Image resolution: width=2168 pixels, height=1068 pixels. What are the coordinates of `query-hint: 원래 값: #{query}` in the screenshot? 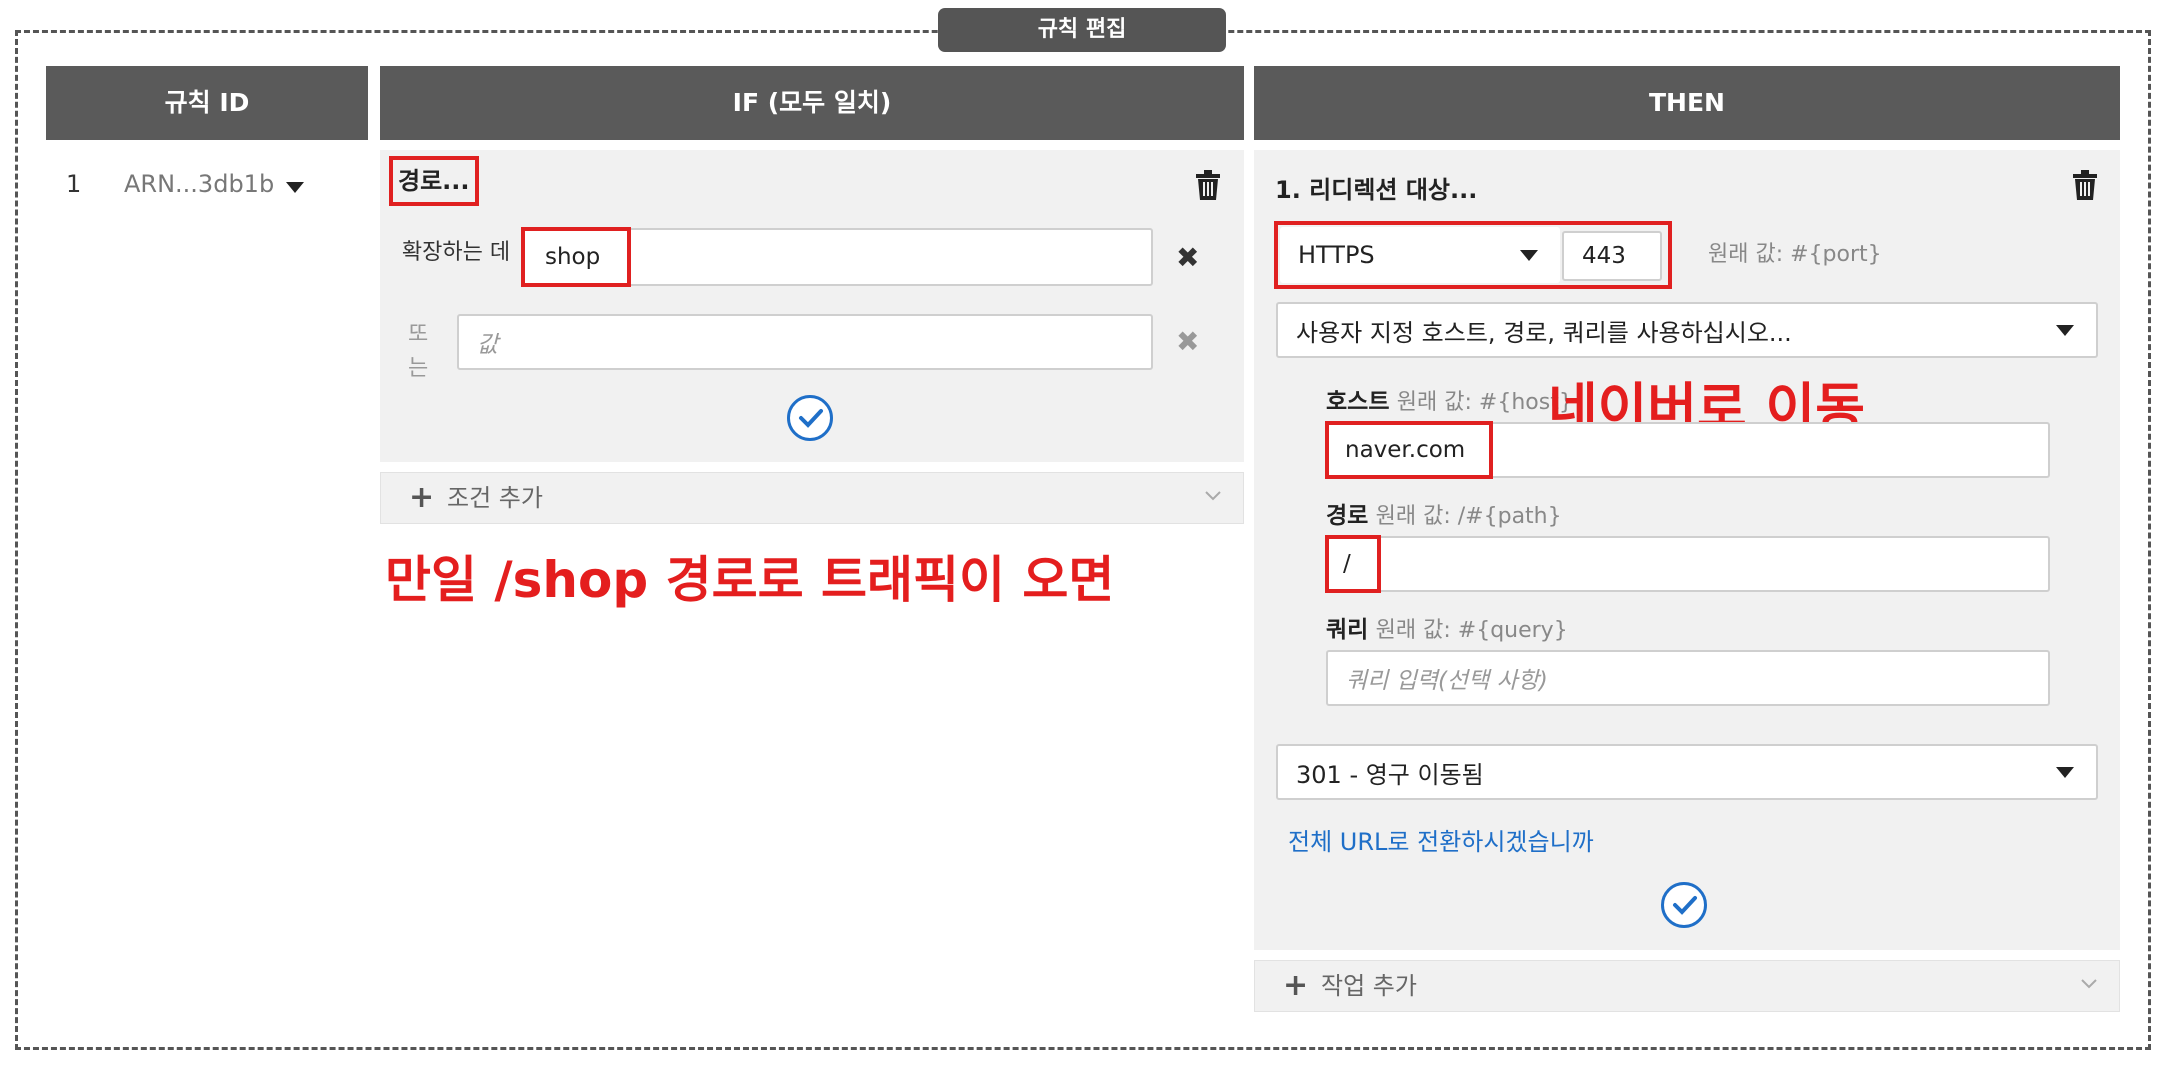 It's located at (1471, 630).